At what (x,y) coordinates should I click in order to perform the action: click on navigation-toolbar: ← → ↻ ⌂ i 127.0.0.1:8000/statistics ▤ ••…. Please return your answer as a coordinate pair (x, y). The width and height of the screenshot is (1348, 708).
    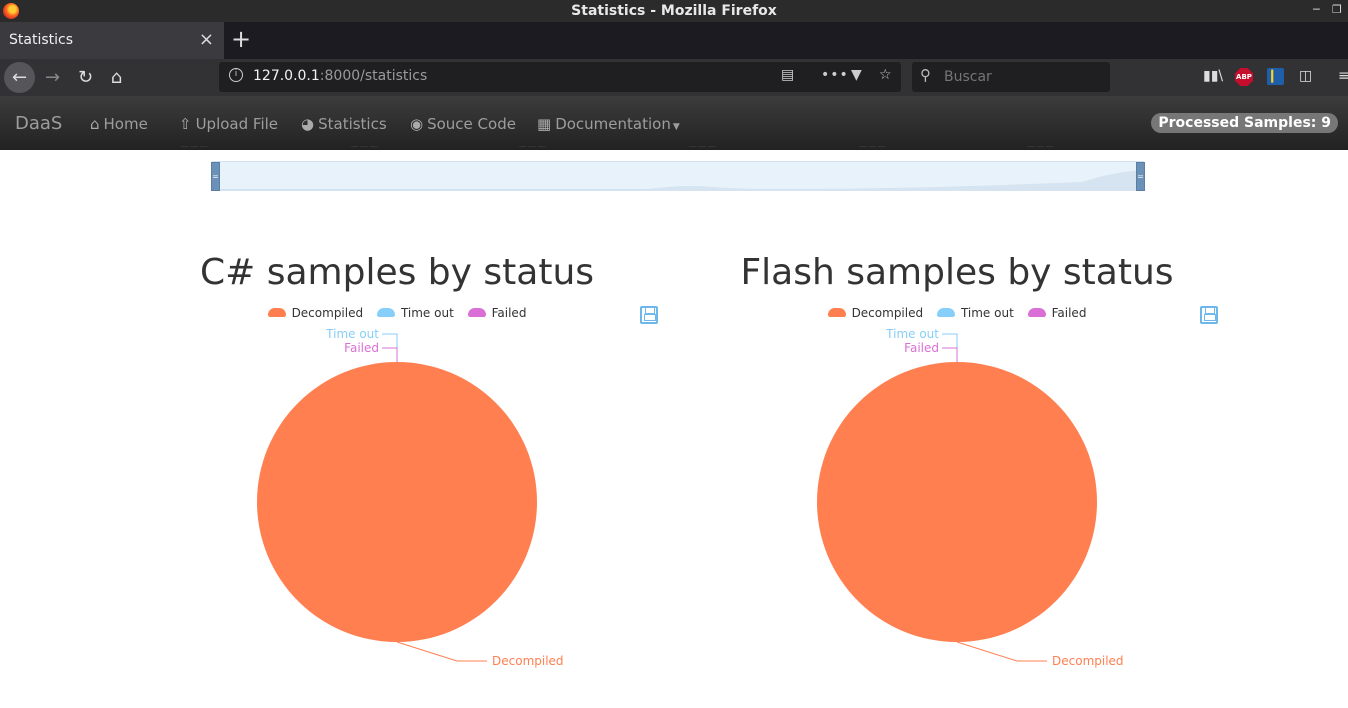
    Looking at the image, I should click on (674, 77).